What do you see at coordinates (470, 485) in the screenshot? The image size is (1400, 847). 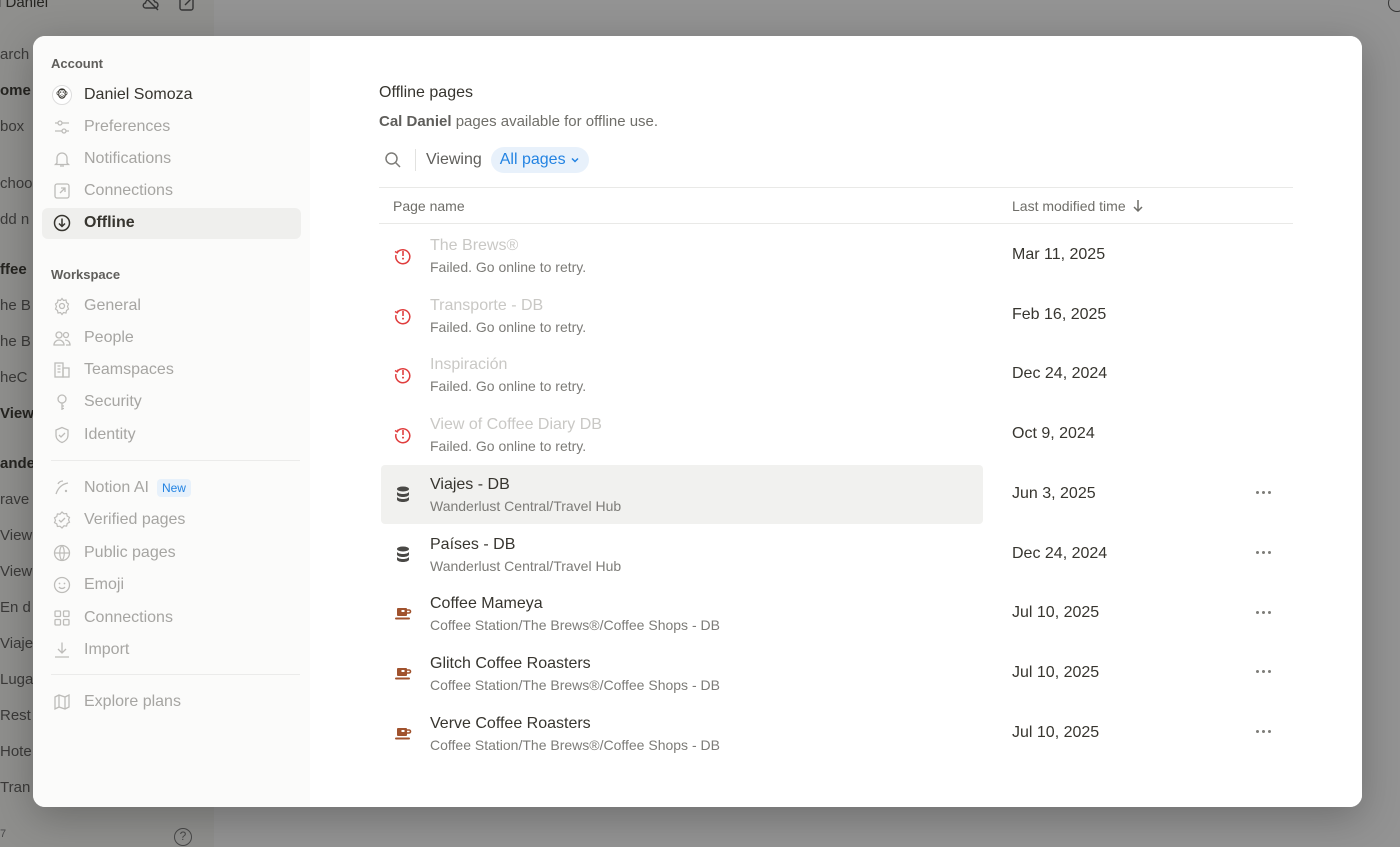 I see `page-name: Viajes - DB` at bounding box center [470, 485].